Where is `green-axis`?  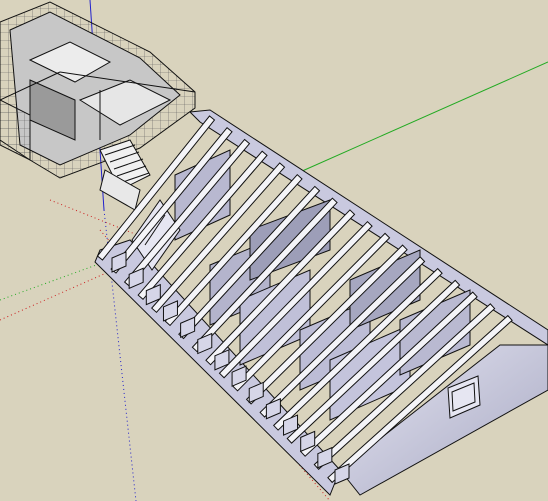
green-axis is located at coordinates (423, 117).